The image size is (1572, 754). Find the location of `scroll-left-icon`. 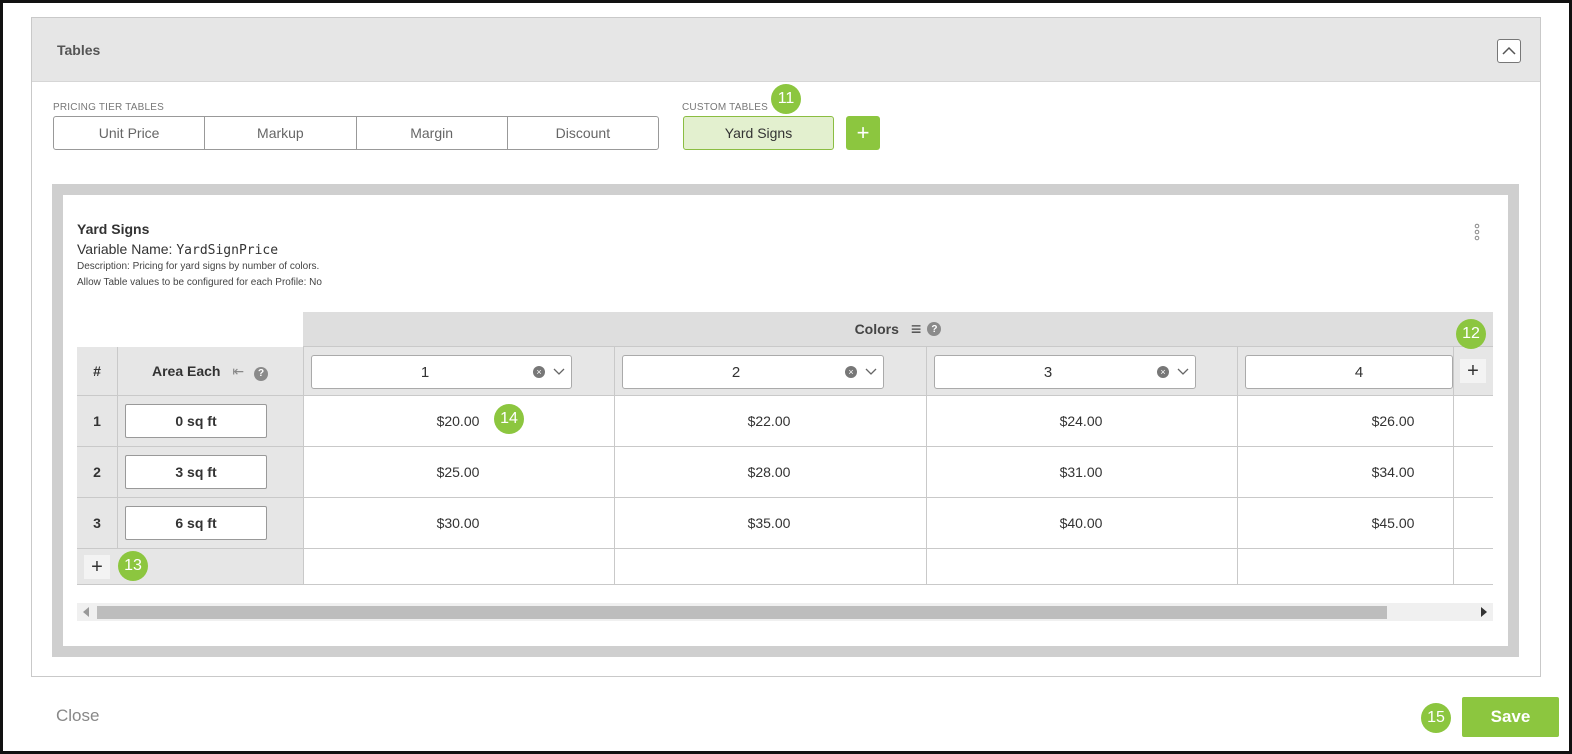

scroll-left-icon is located at coordinates (86, 612).